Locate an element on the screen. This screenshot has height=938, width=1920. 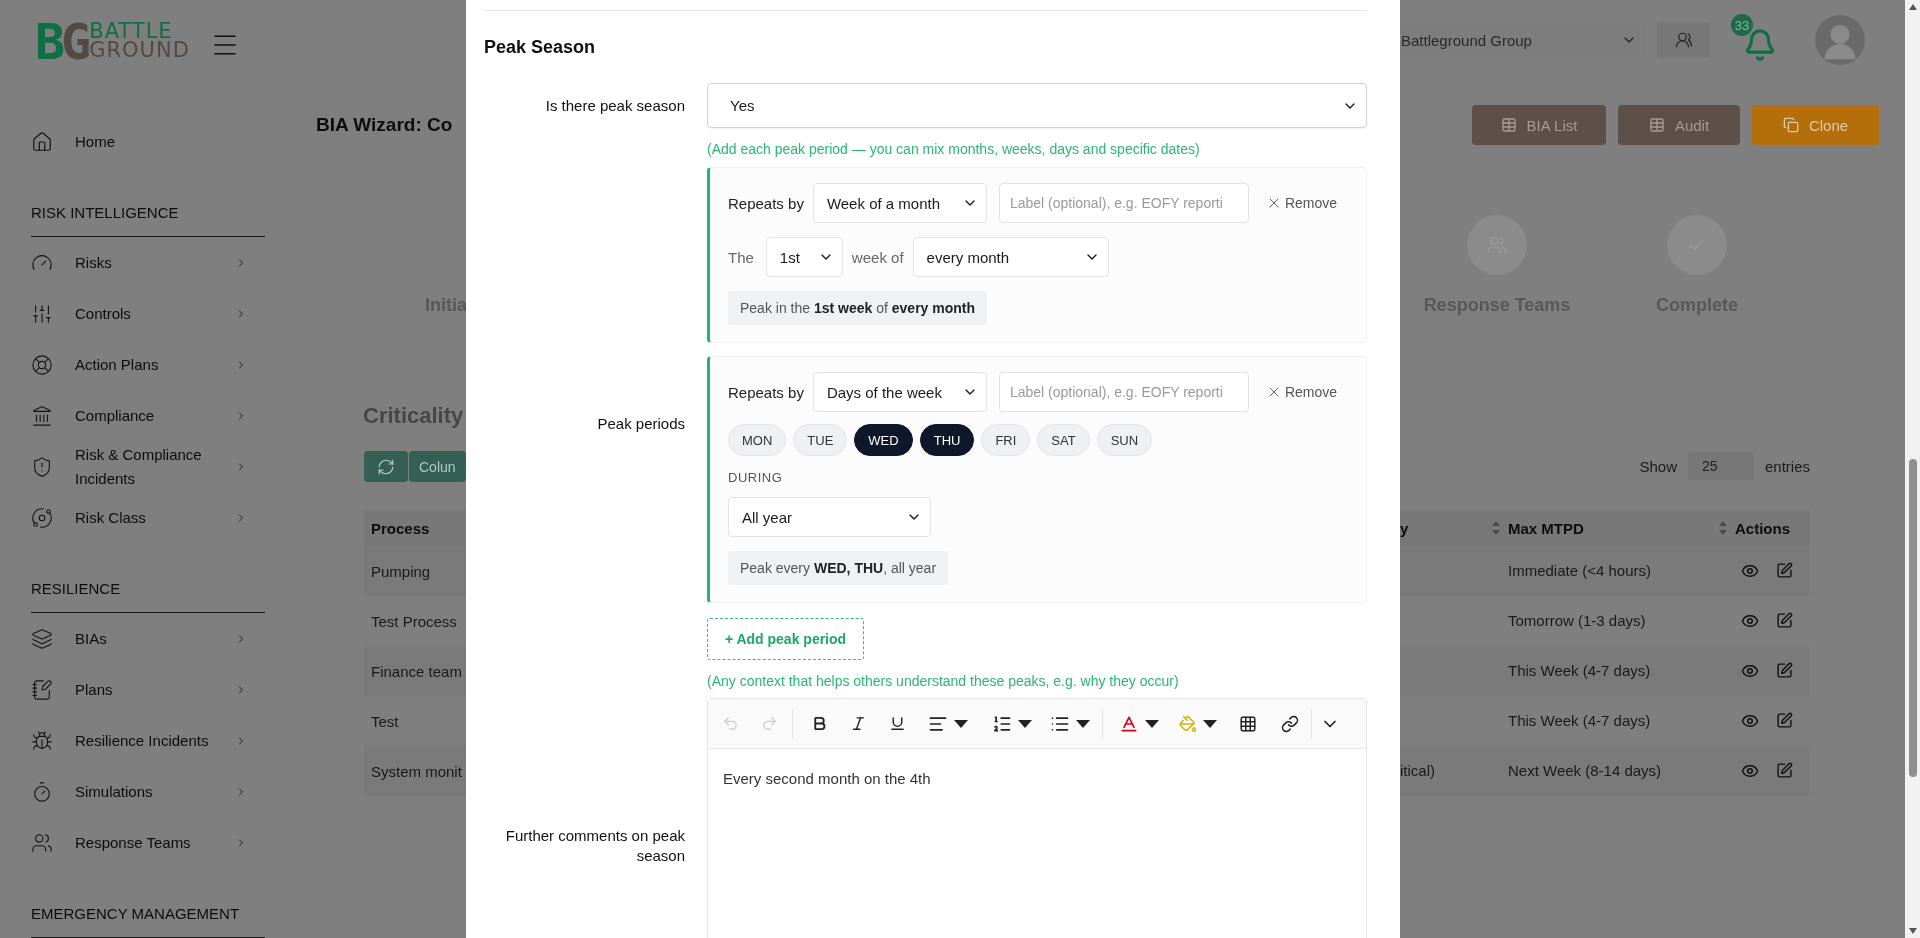
bold-icon is located at coordinates (819, 723).